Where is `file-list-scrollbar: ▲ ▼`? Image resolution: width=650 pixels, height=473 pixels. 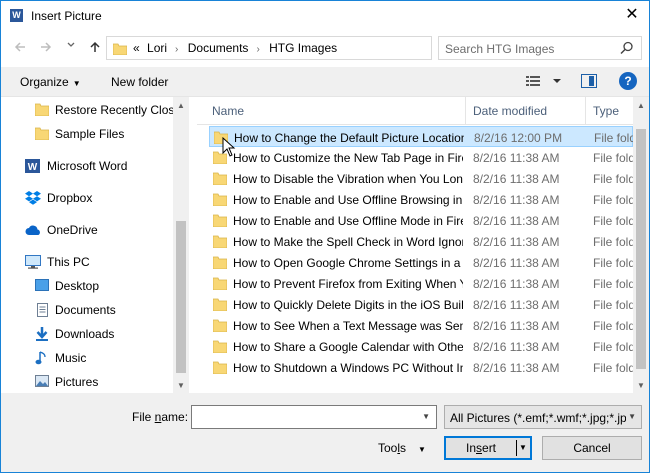 file-list-scrollbar: ▲ ▼ is located at coordinates (641, 245).